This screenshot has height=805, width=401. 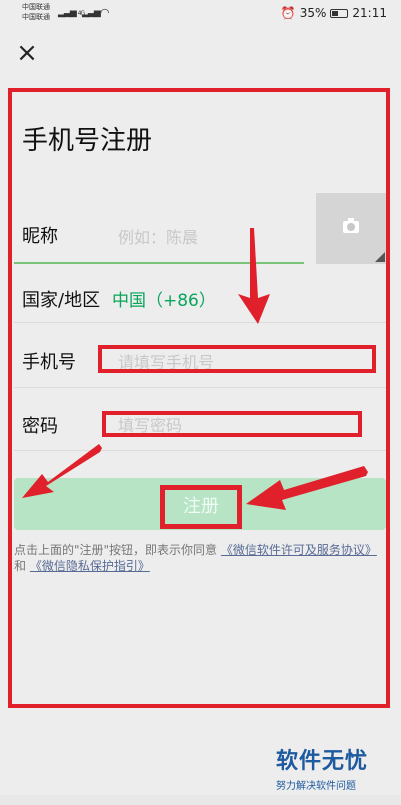 I want to click on region-label: 国家/地区, so click(x=61, y=300).